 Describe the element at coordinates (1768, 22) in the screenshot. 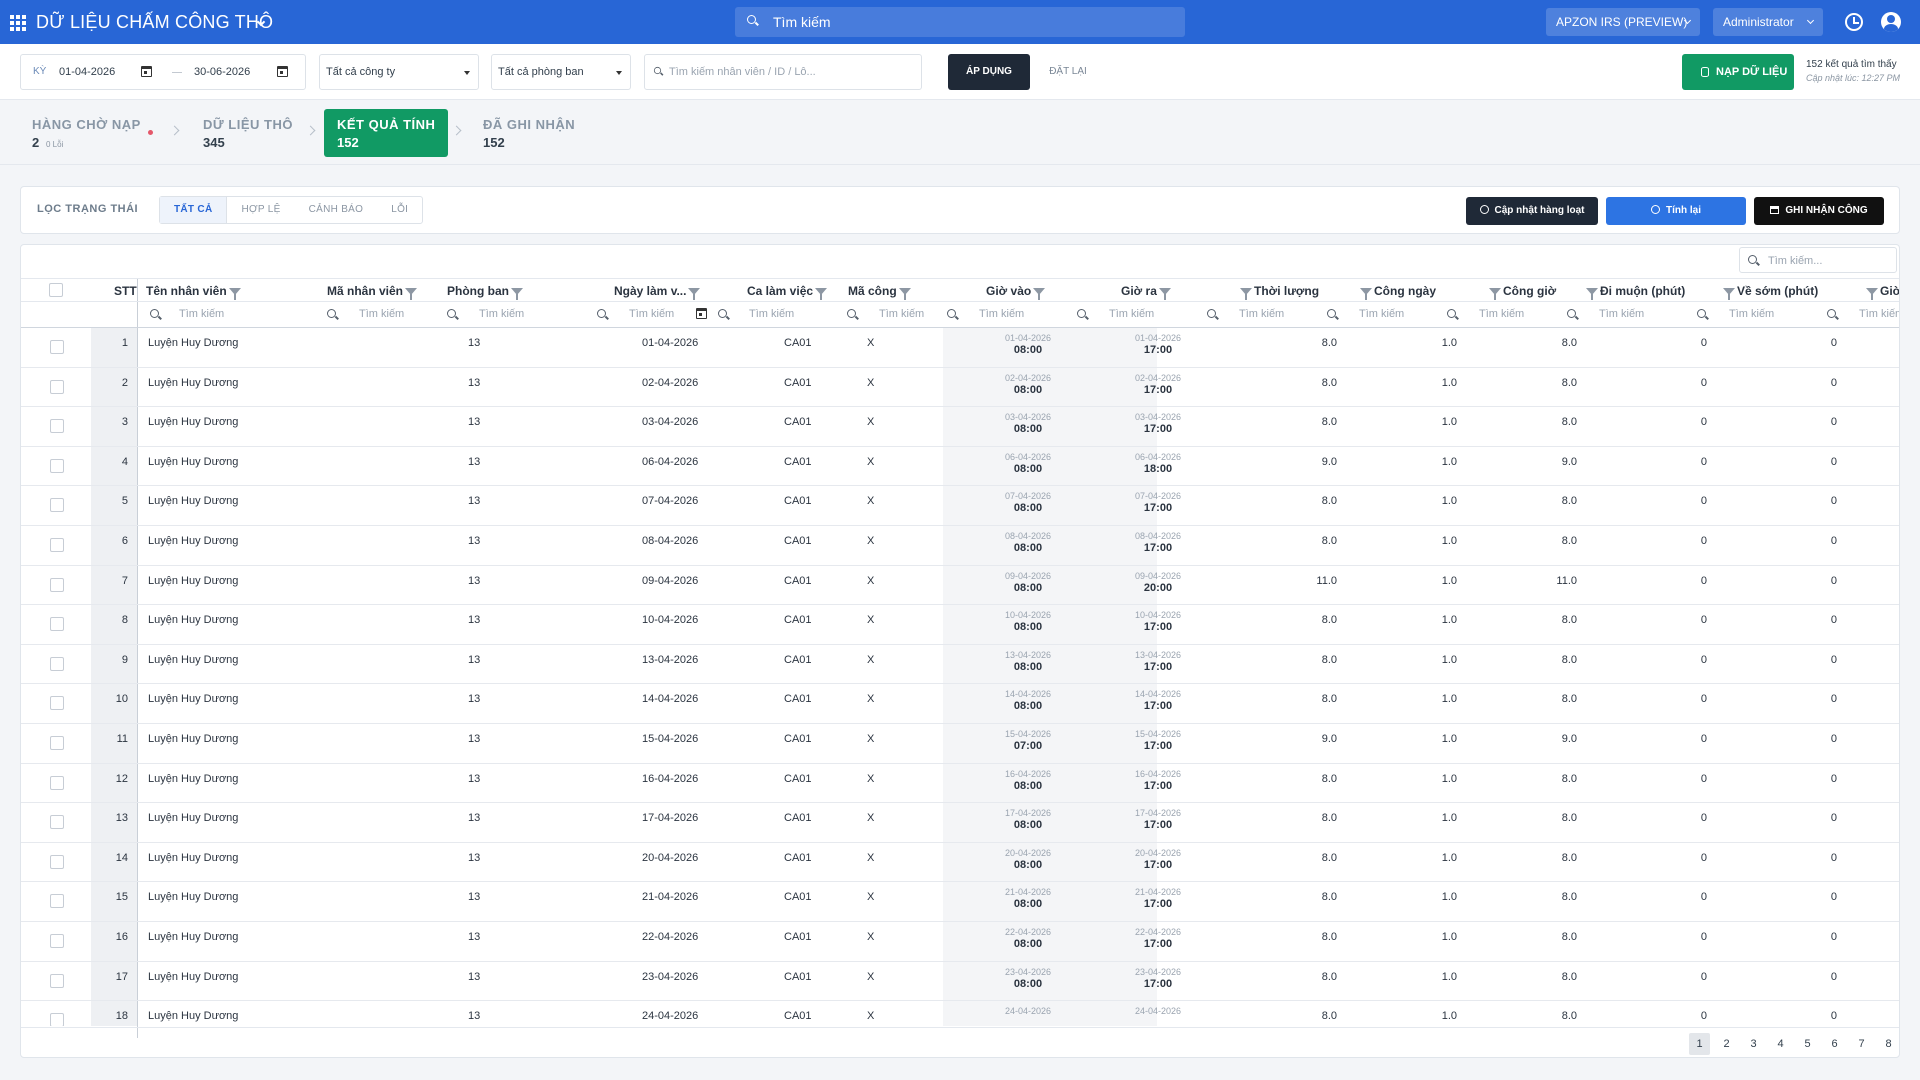

I see `user-dropdown: Administrator` at that location.